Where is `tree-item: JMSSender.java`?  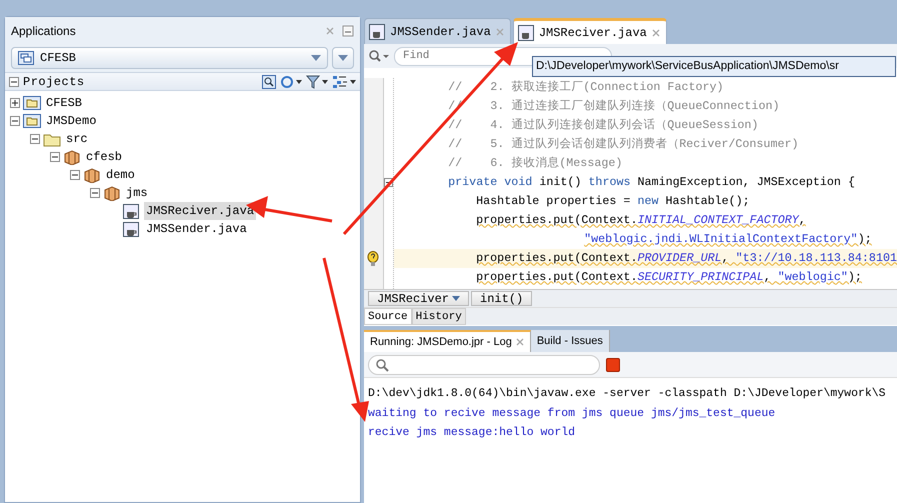 tree-item: JMSSender.java is located at coordinates (196, 229).